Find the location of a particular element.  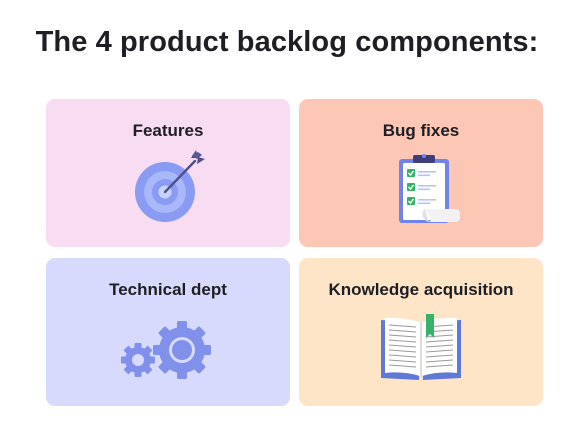

card-features: Features is located at coordinates (168, 173).